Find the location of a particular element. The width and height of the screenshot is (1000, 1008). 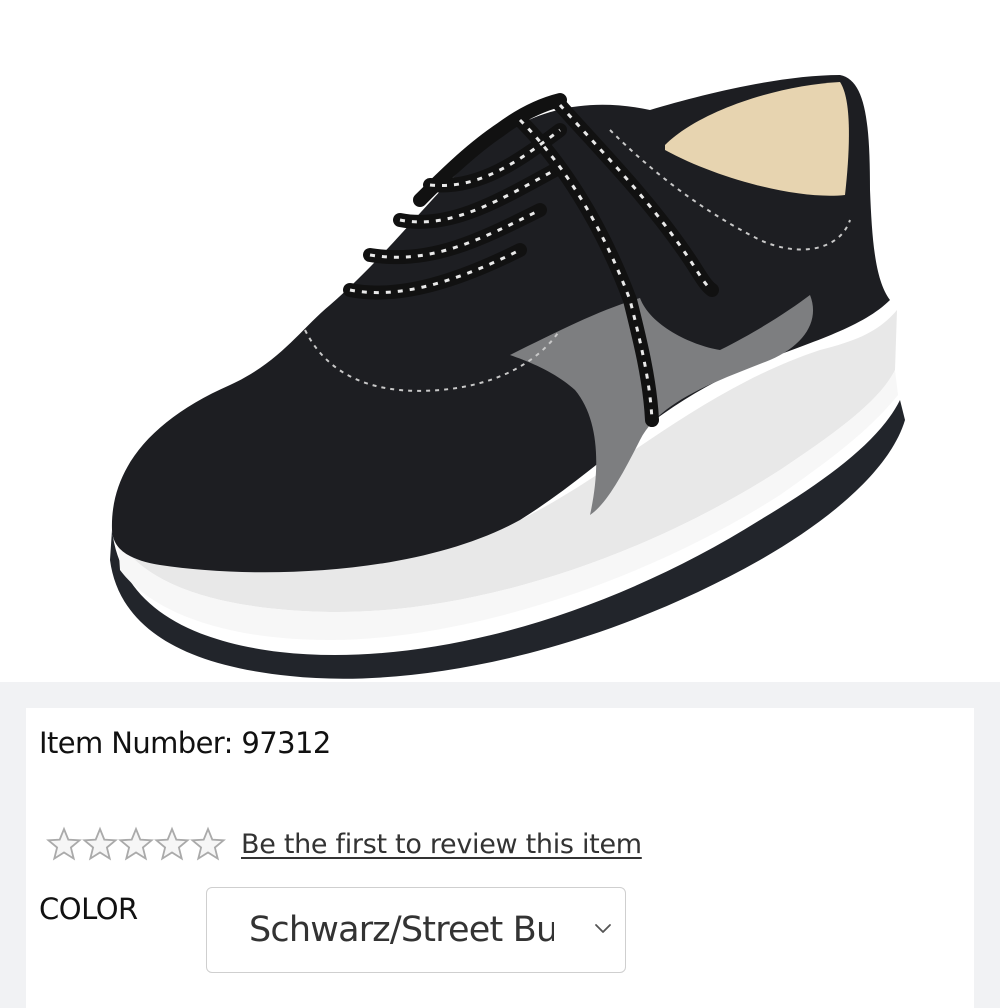

item-number-label: Item Number: is located at coordinates (136, 743).